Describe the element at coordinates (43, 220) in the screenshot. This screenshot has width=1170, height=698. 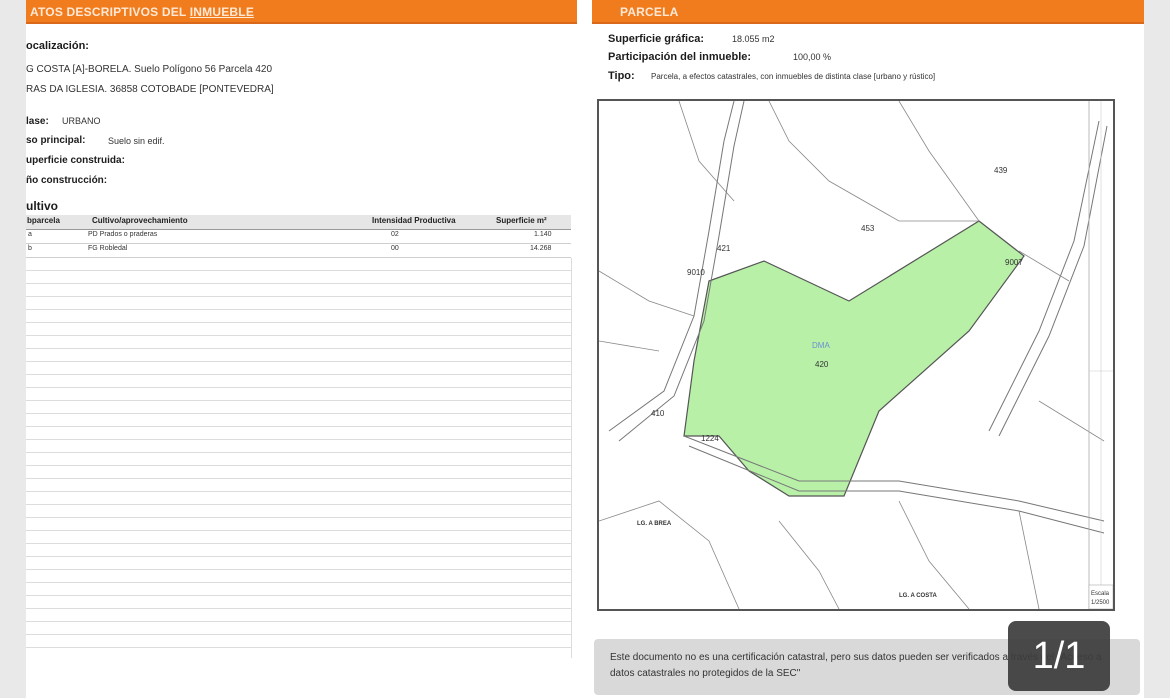
I see `col-subparcela: bparcela` at that location.